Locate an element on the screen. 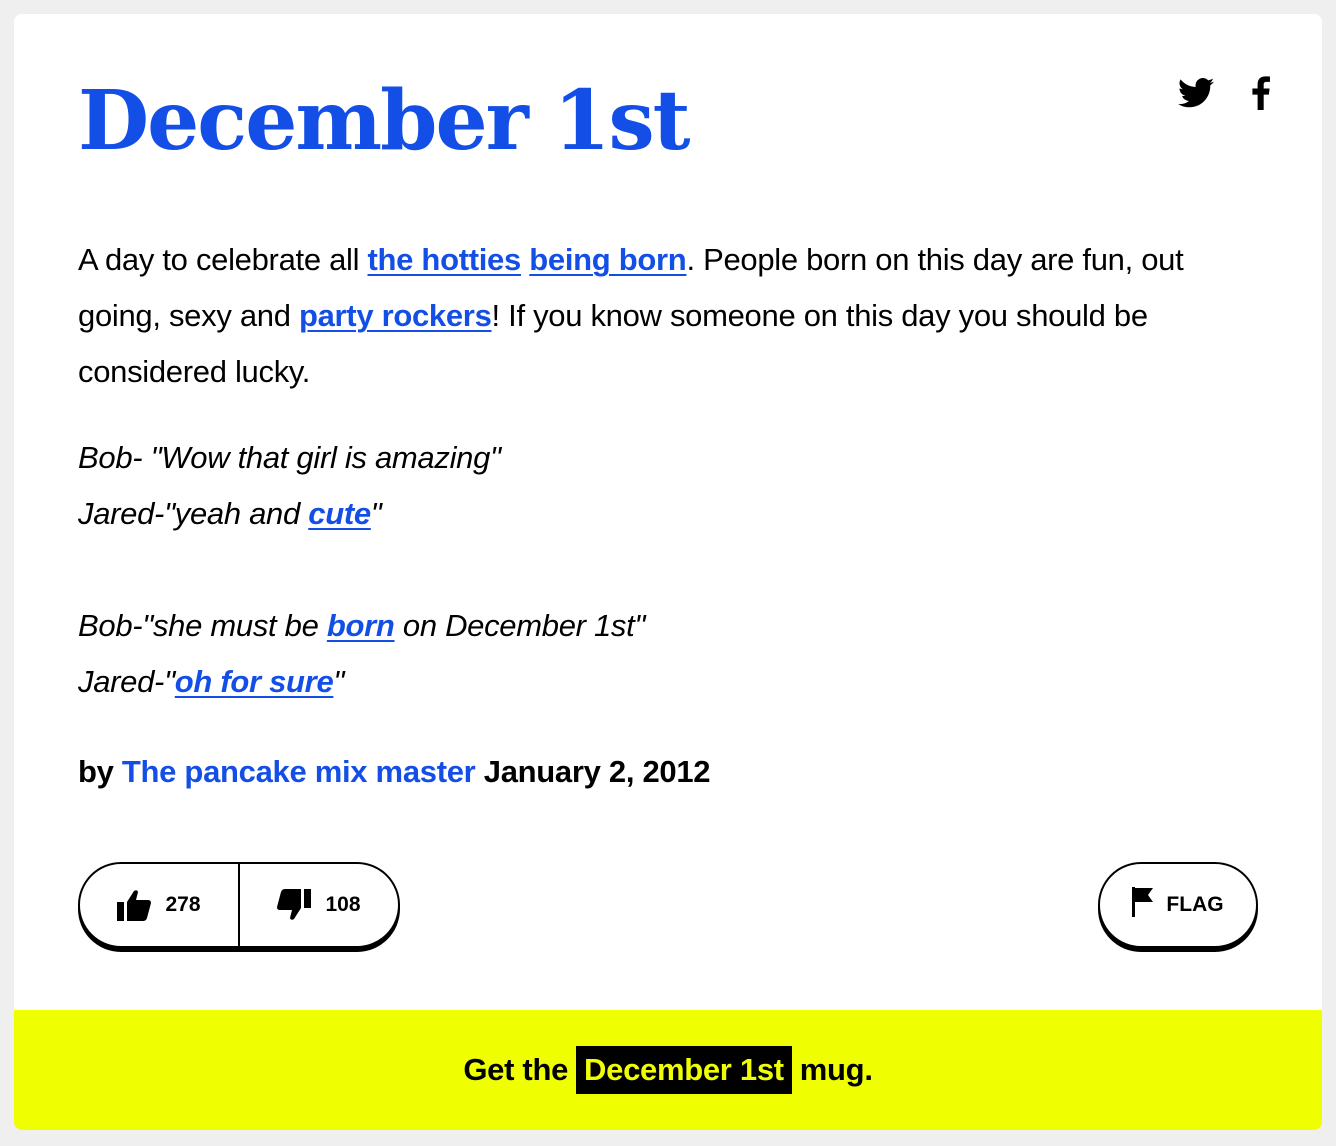 The image size is (1336, 1146). inline-link: being born is located at coordinates (607, 259).